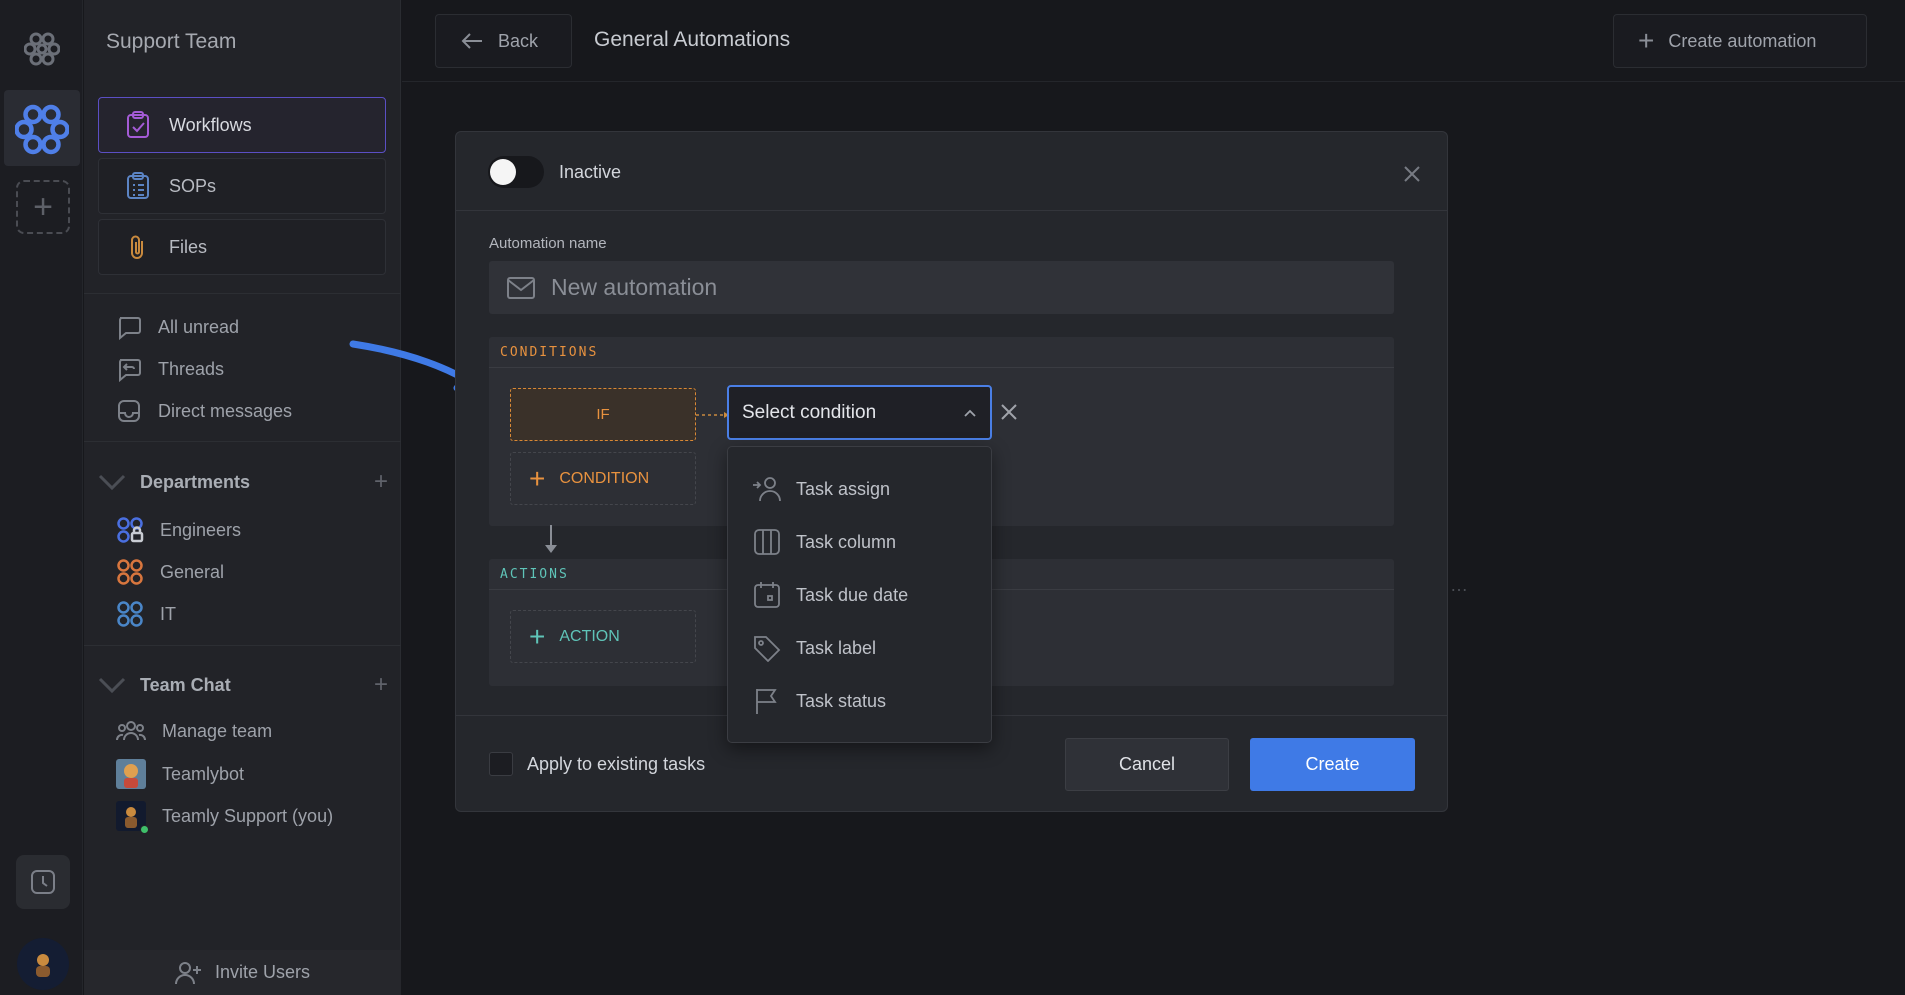 This screenshot has height=995, width=1905. I want to click on apply-existing-checkbox-row: Apply to existing tasks, so click(597, 764).